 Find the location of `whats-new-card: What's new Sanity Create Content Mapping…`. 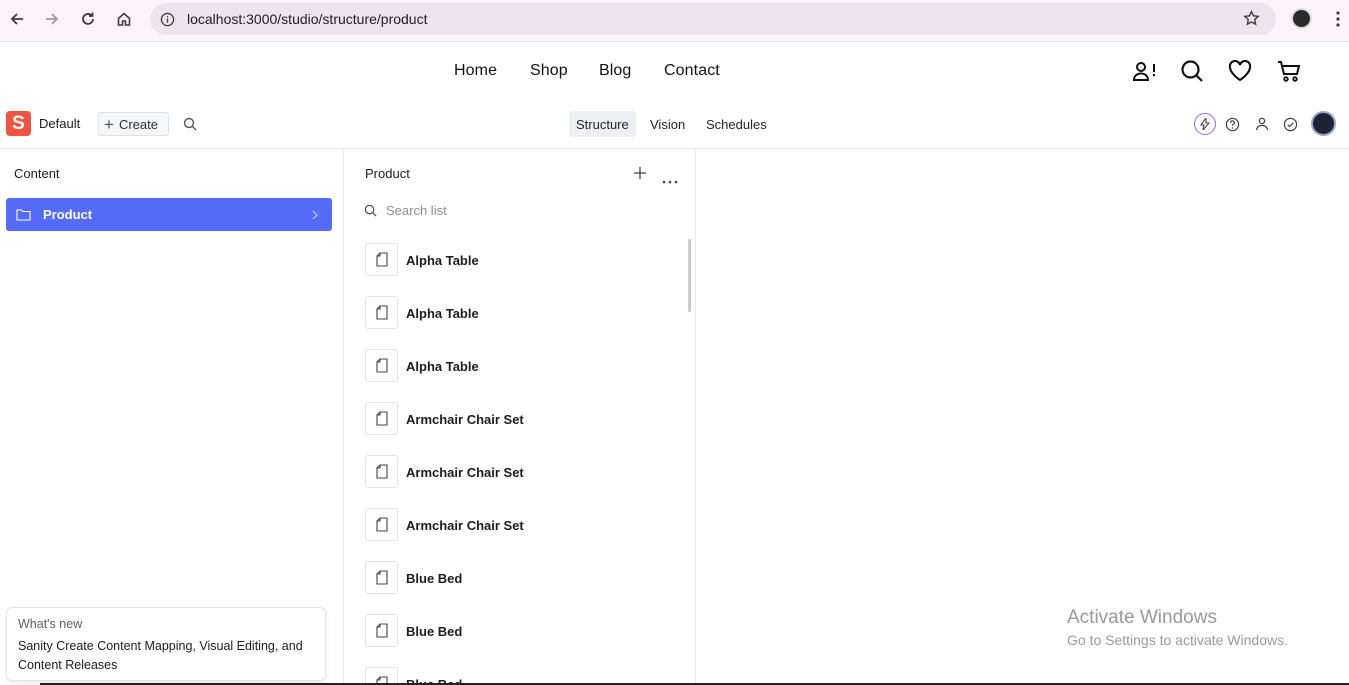

whats-new-card: What's new Sanity Create Content Mapping… is located at coordinates (166, 644).